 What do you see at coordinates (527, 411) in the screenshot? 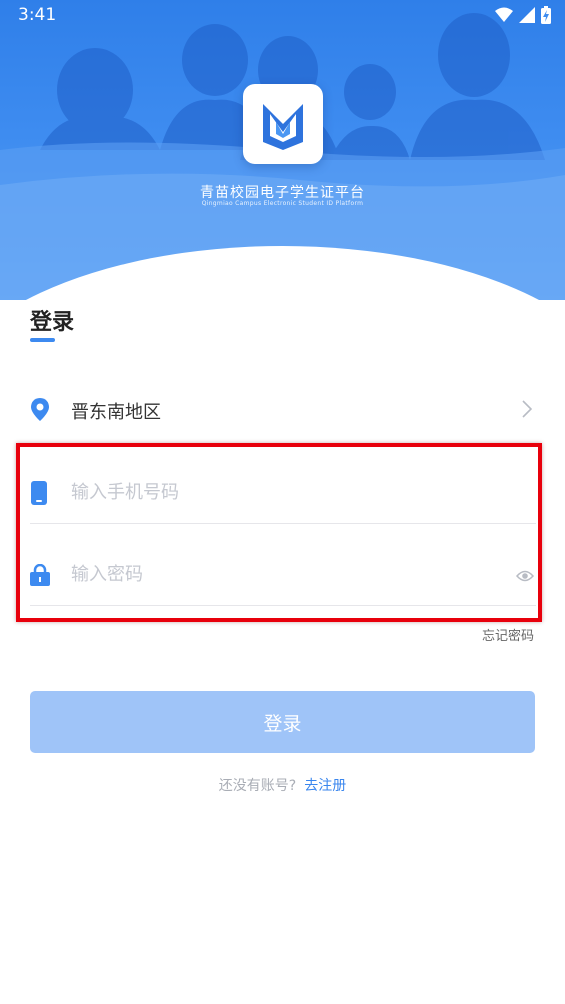
I see `chevron-right-icon` at bounding box center [527, 411].